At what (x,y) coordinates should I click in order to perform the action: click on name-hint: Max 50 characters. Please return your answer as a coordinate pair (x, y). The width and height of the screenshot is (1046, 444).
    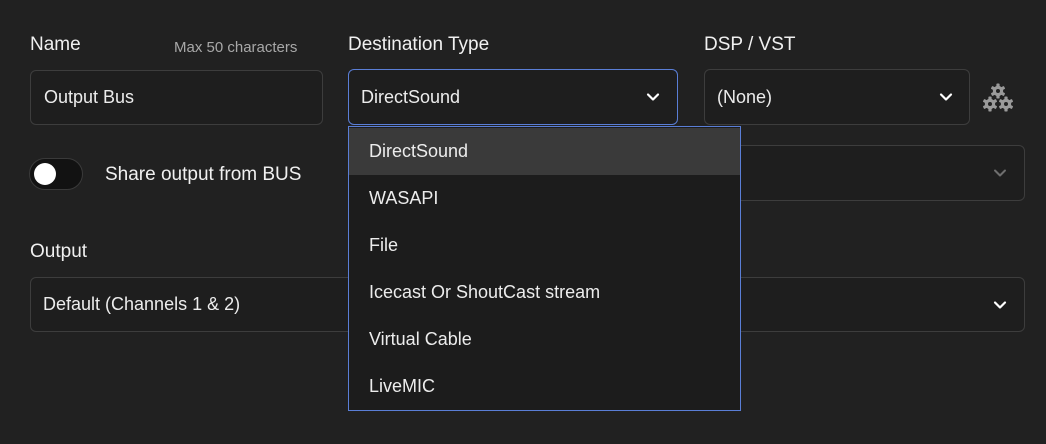
    Looking at the image, I should click on (236, 47).